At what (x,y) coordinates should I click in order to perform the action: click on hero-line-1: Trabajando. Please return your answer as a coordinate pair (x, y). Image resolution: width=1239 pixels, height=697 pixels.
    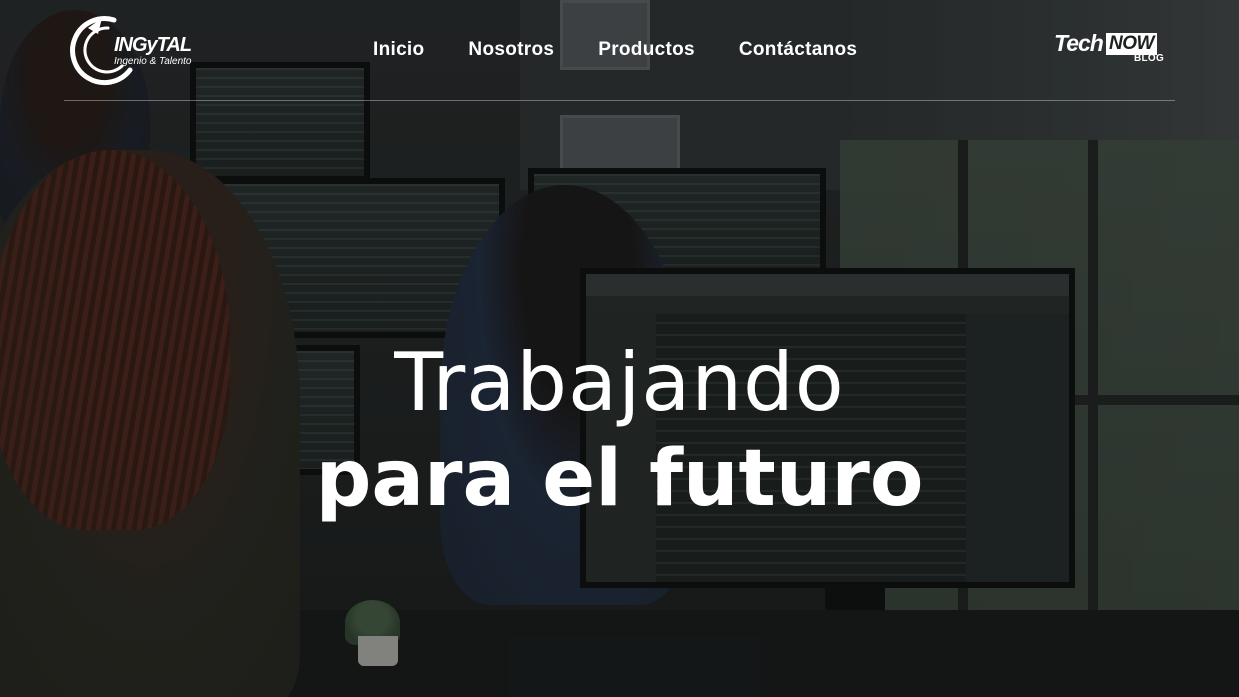
    Looking at the image, I should click on (619, 382).